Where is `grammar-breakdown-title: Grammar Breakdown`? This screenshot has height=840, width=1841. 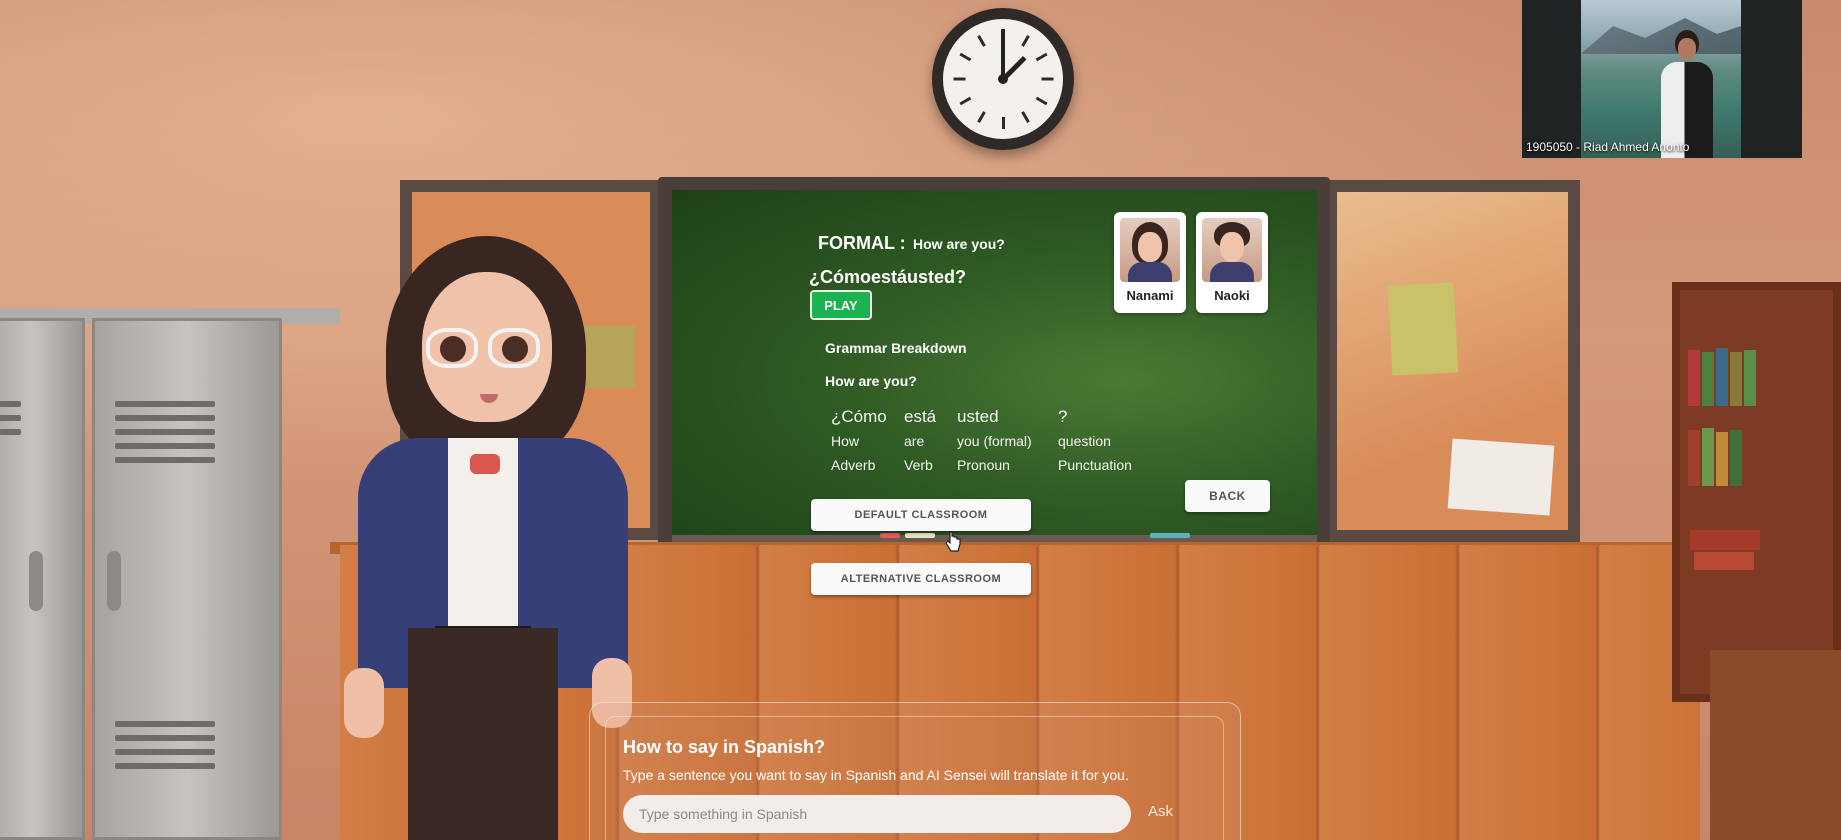
grammar-breakdown-title: Grammar Breakdown is located at coordinates (896, 348).